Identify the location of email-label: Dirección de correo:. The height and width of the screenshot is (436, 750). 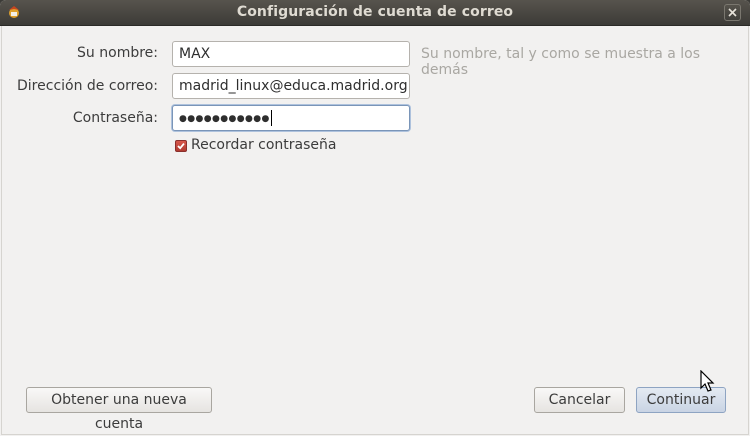
(87, 86).